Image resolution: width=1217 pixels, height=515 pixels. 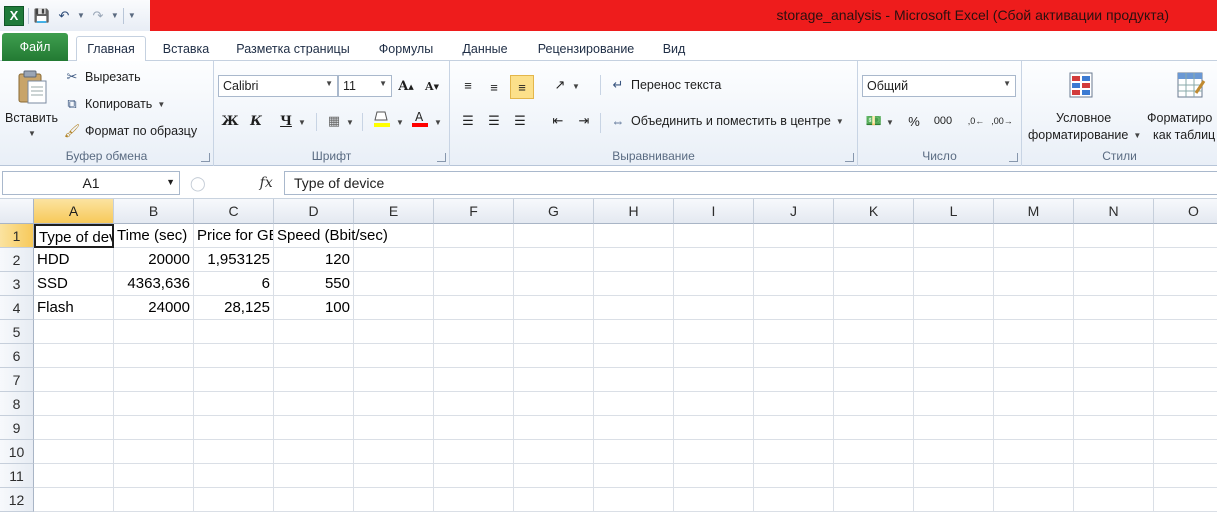 What do you see at coordinates (954, 356) in the screenshot?
I see `cell-l6` at bounding box center [954, 356].